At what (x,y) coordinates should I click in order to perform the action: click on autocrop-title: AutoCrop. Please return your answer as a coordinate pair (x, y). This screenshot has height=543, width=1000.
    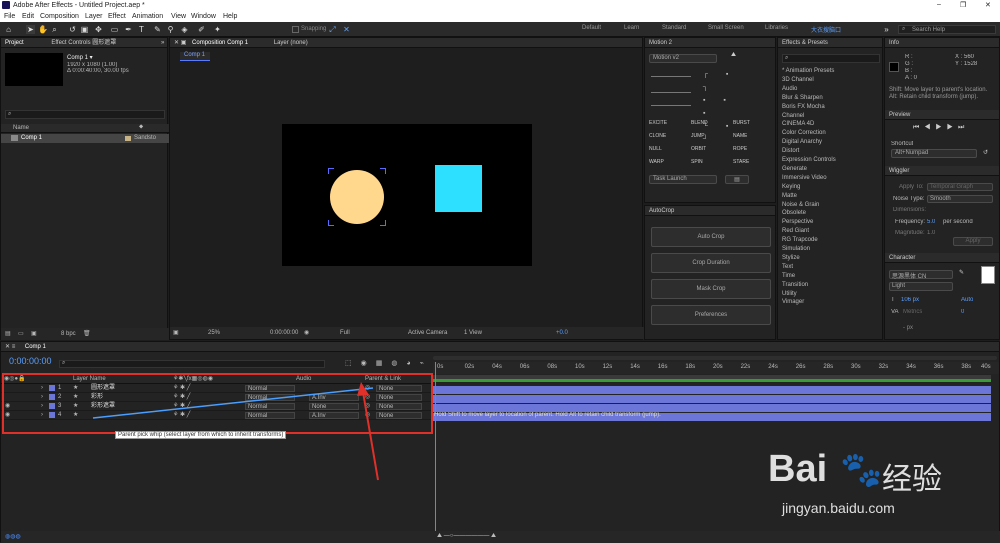
    Looking at the image, I should click on (661, 211).